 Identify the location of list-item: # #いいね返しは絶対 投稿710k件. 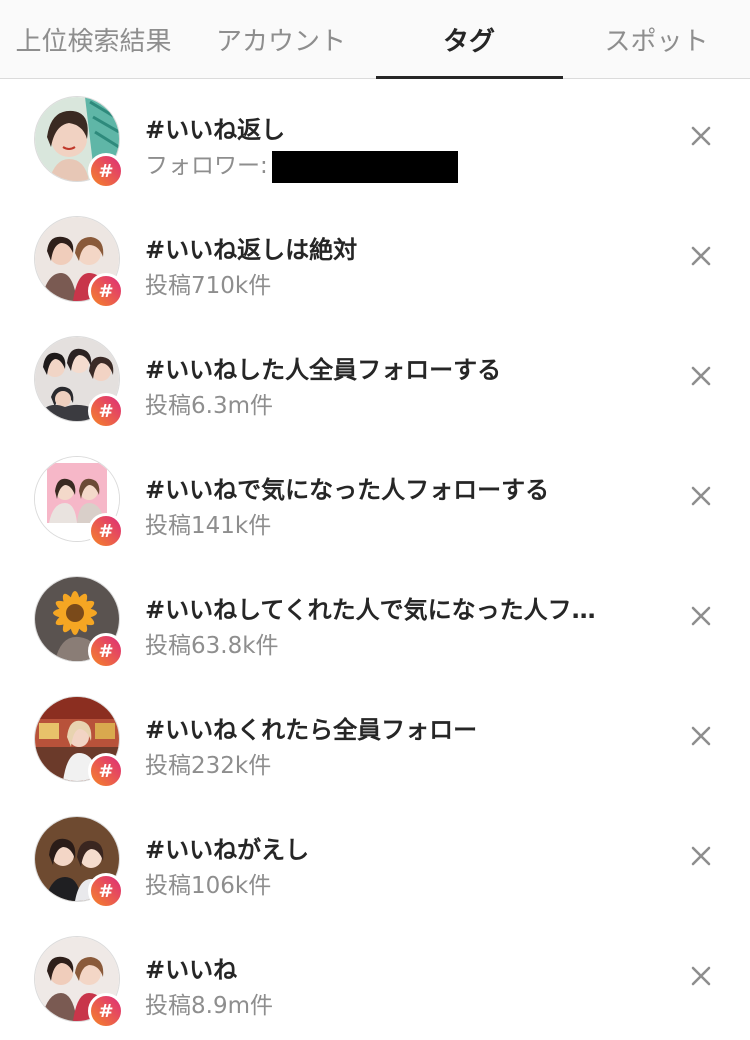
(375, 260).